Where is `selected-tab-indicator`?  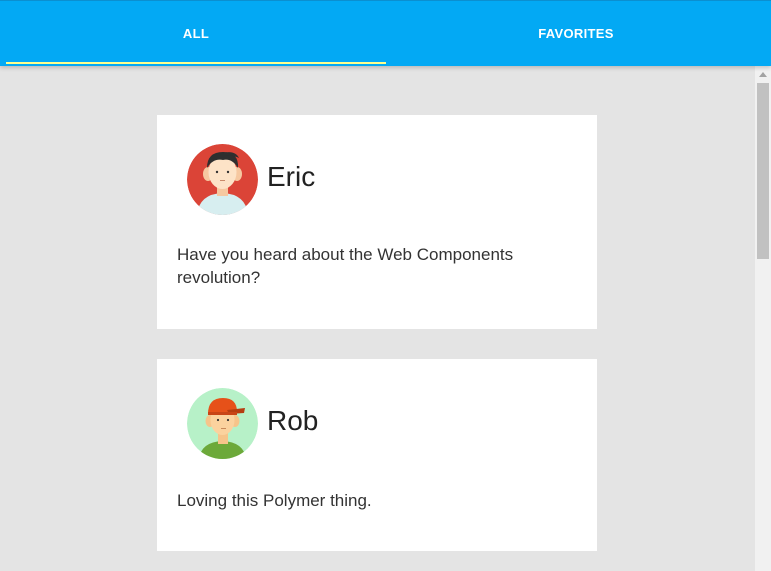 selected-tab-indicator is located at coordinates (196, 63).